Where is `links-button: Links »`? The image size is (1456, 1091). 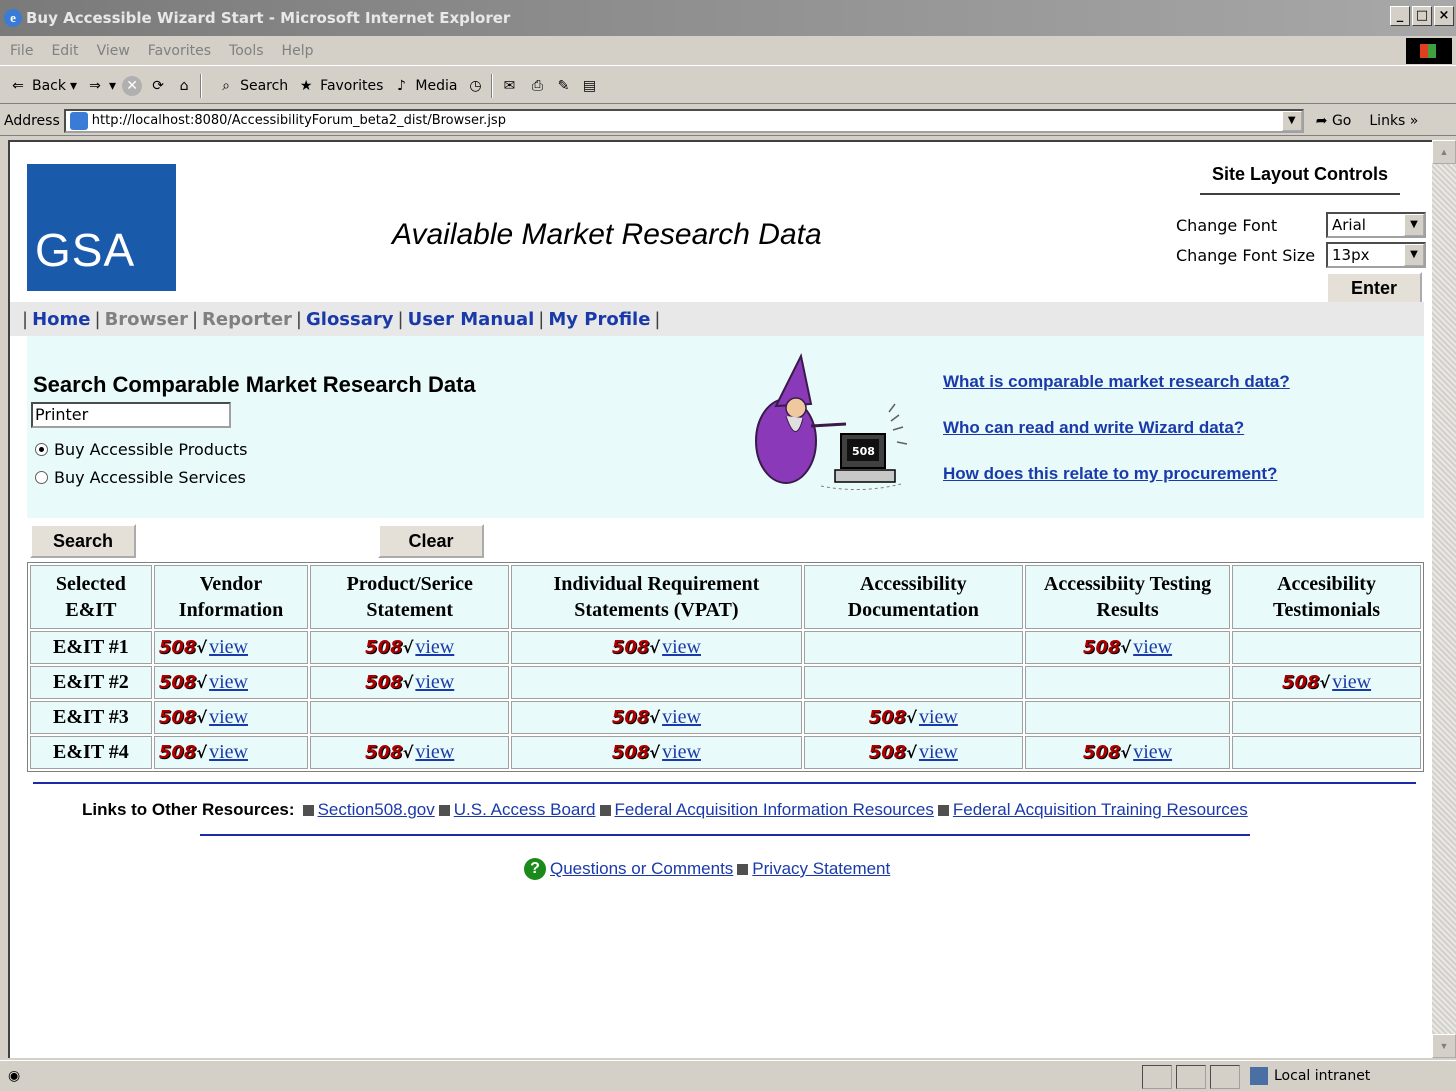
links-button: Links » is located at coordinates (1393, 121).